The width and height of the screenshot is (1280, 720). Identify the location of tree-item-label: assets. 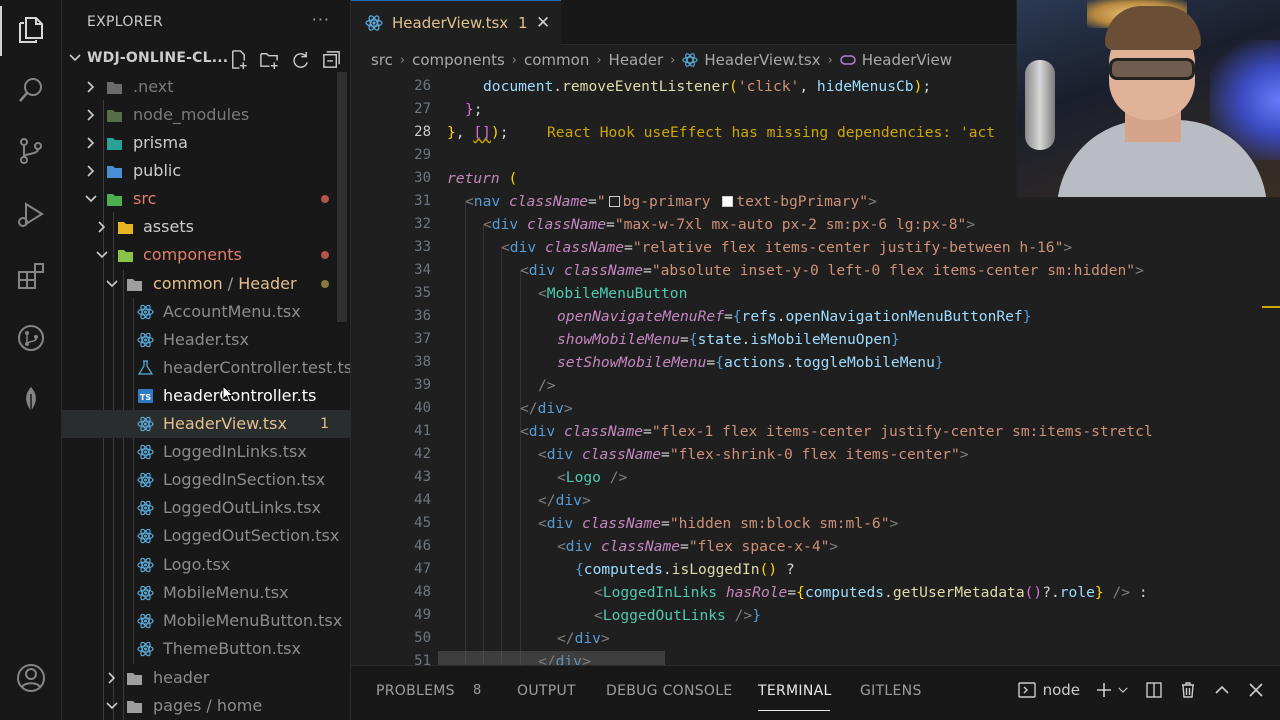
(168, 226).